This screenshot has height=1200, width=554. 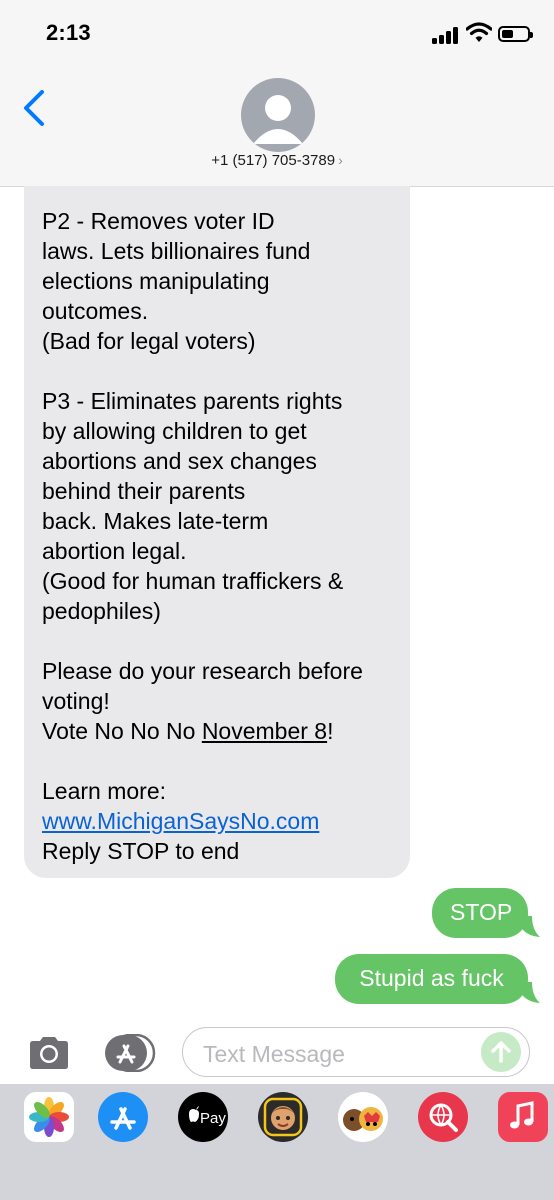 What do you see at coordinates (356, 1052) in the screenshot?
I see `message-text-field: Text Message` at bounding box center [356, 1052].